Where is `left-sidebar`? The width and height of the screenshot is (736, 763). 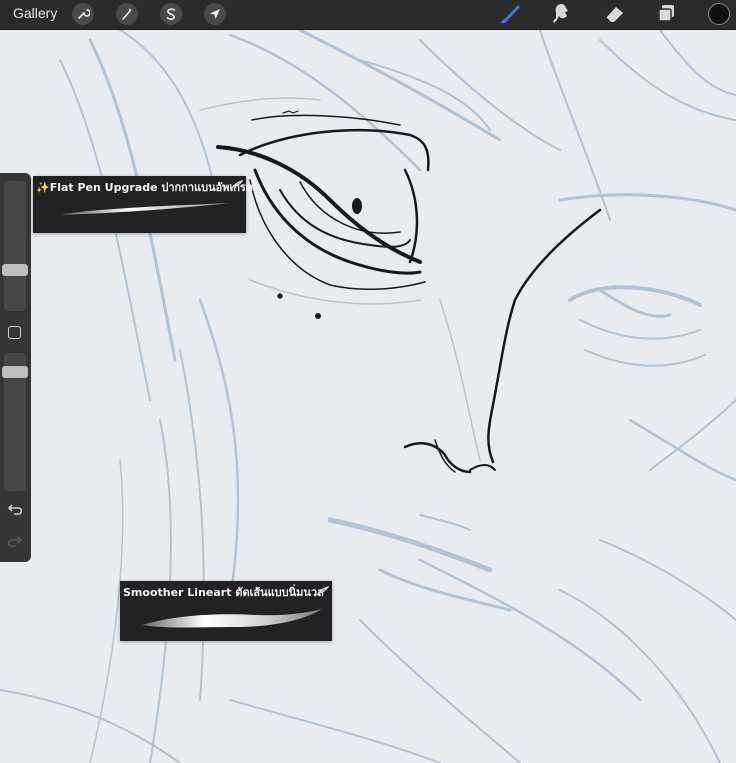 left-sidebar is located at coordinates (15, 367).